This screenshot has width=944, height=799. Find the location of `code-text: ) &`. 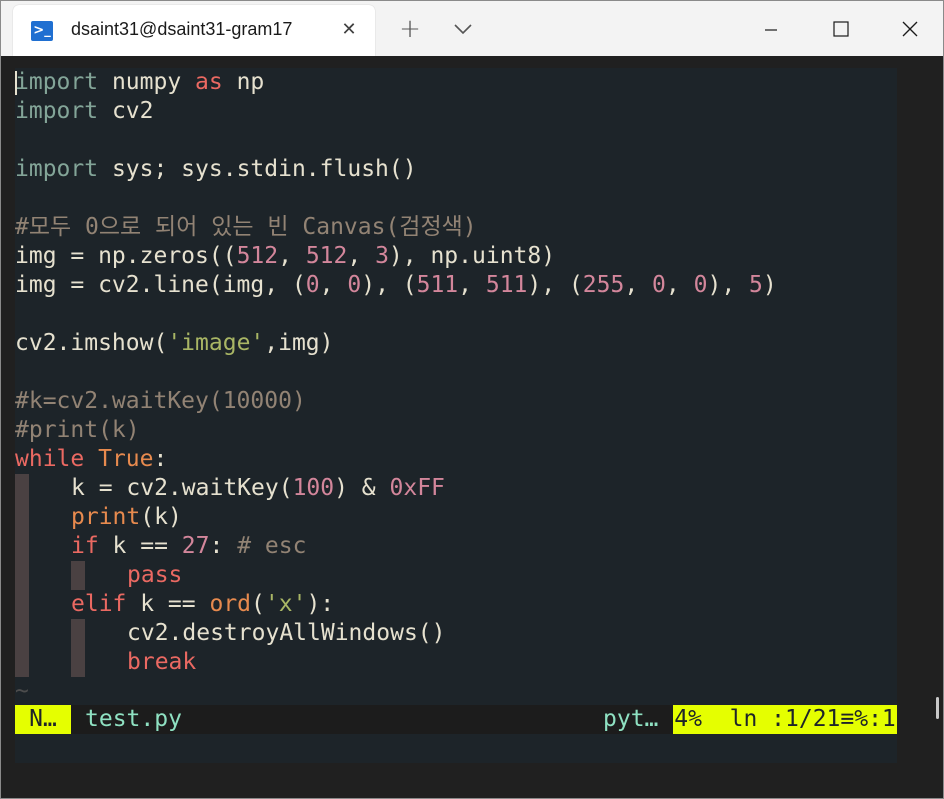

code-text: ) & is located at coordinates (362, 488).